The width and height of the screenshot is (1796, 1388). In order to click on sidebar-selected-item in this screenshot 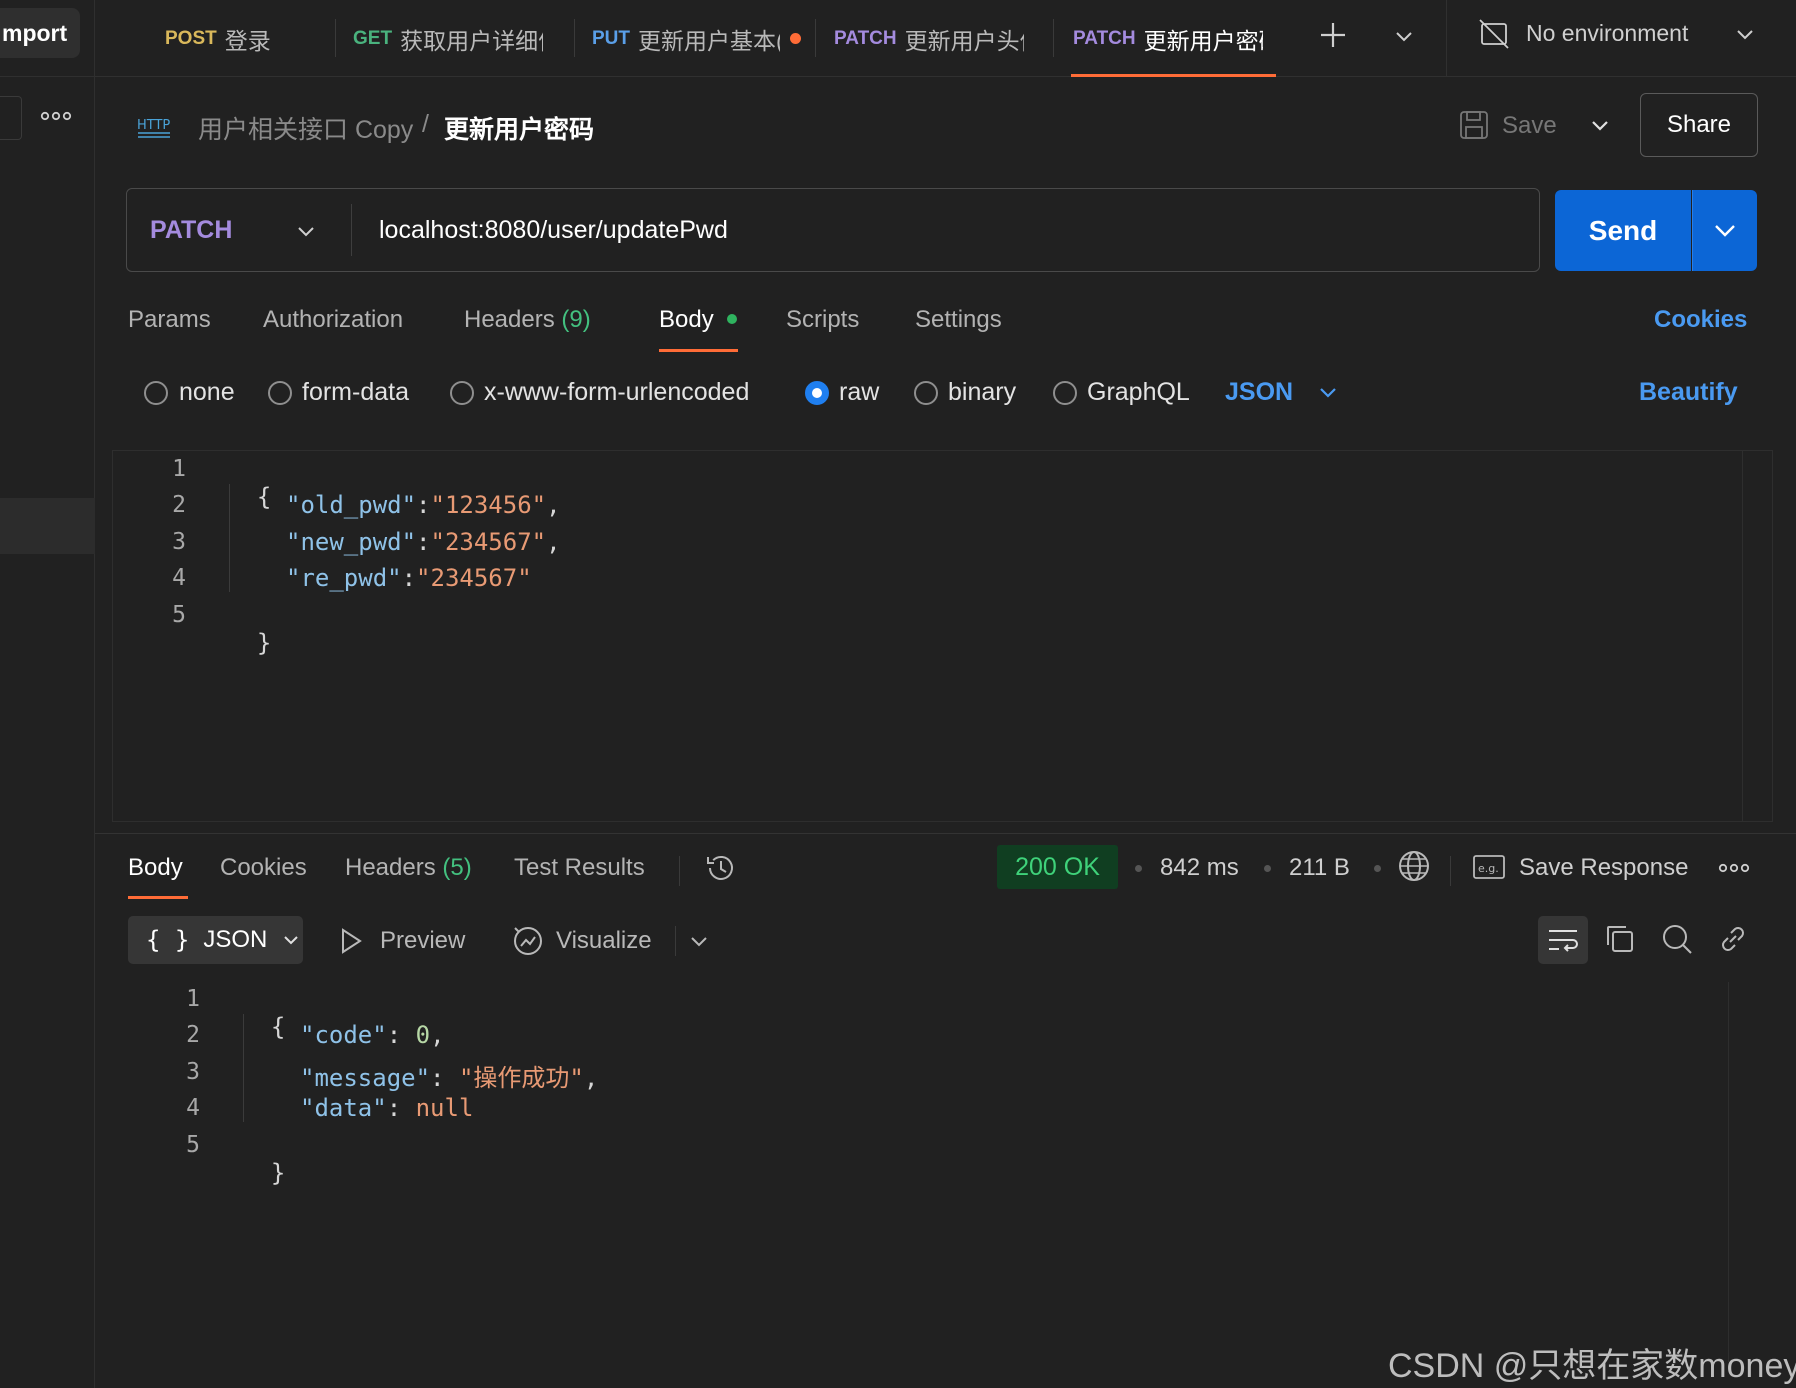, I will do `click(47, 526)`.